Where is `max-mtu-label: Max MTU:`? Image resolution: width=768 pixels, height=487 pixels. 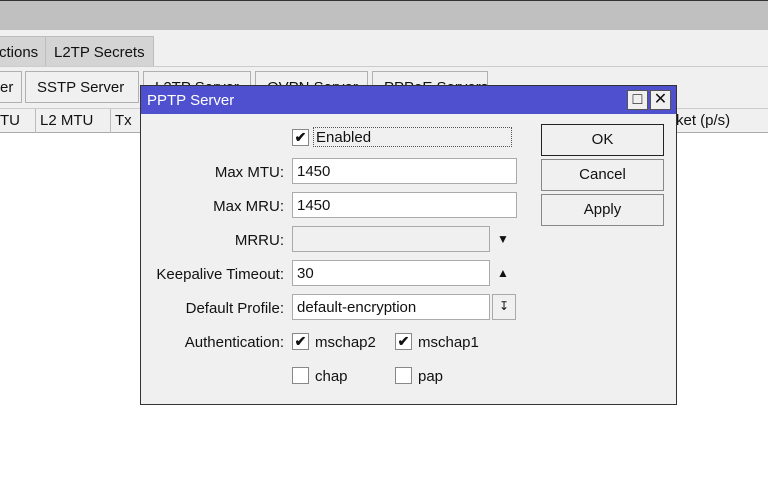
max-mtu-label: Max MTU: is located at coordinates (249, 172).